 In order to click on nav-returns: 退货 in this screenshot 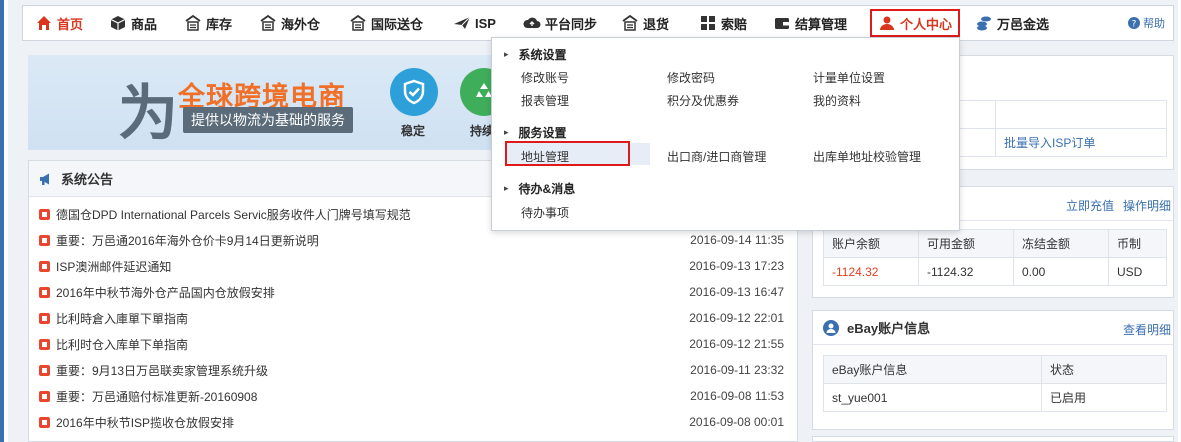, I will do `click(645, 23)`.